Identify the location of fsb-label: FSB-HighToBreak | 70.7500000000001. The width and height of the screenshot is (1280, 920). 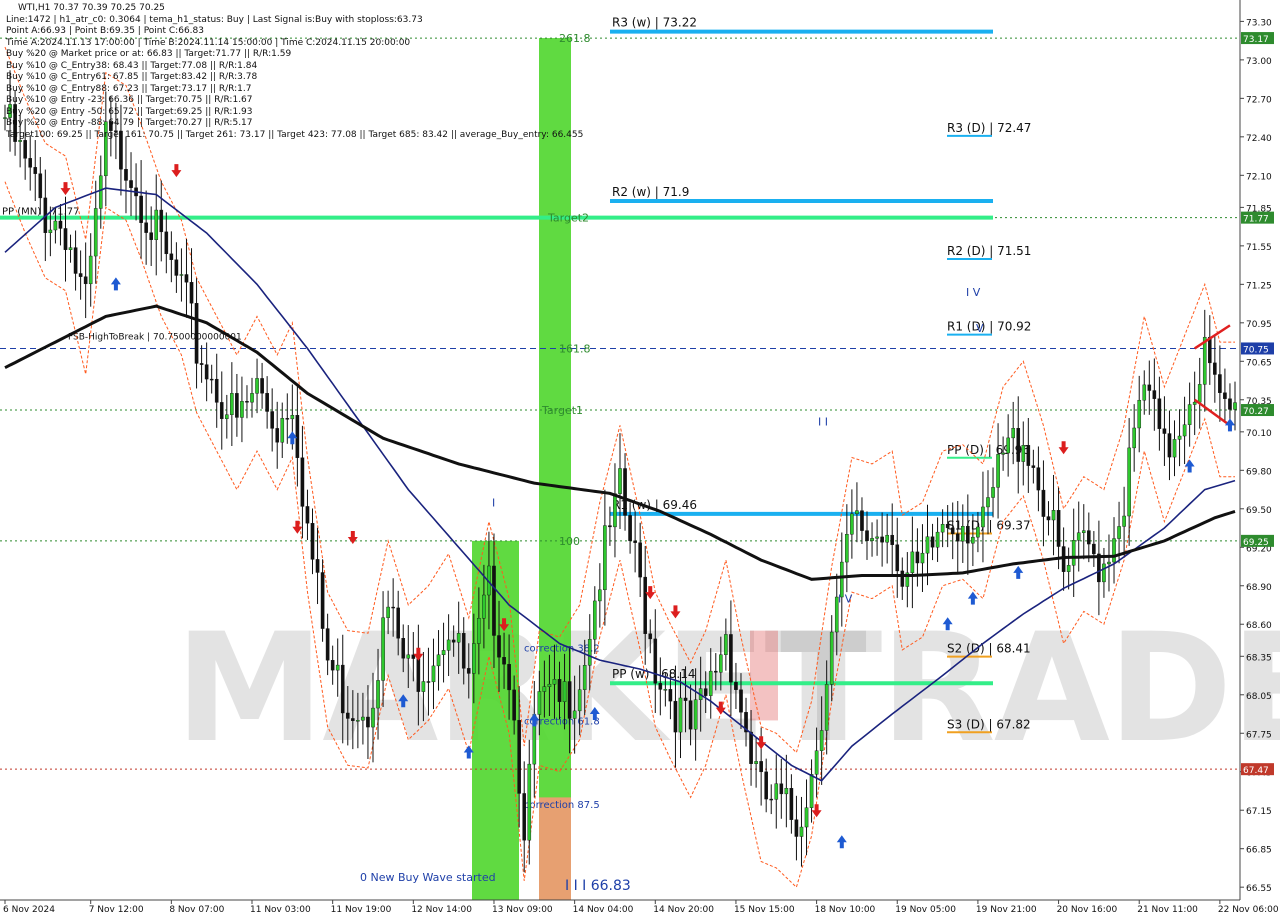
(155, 337).